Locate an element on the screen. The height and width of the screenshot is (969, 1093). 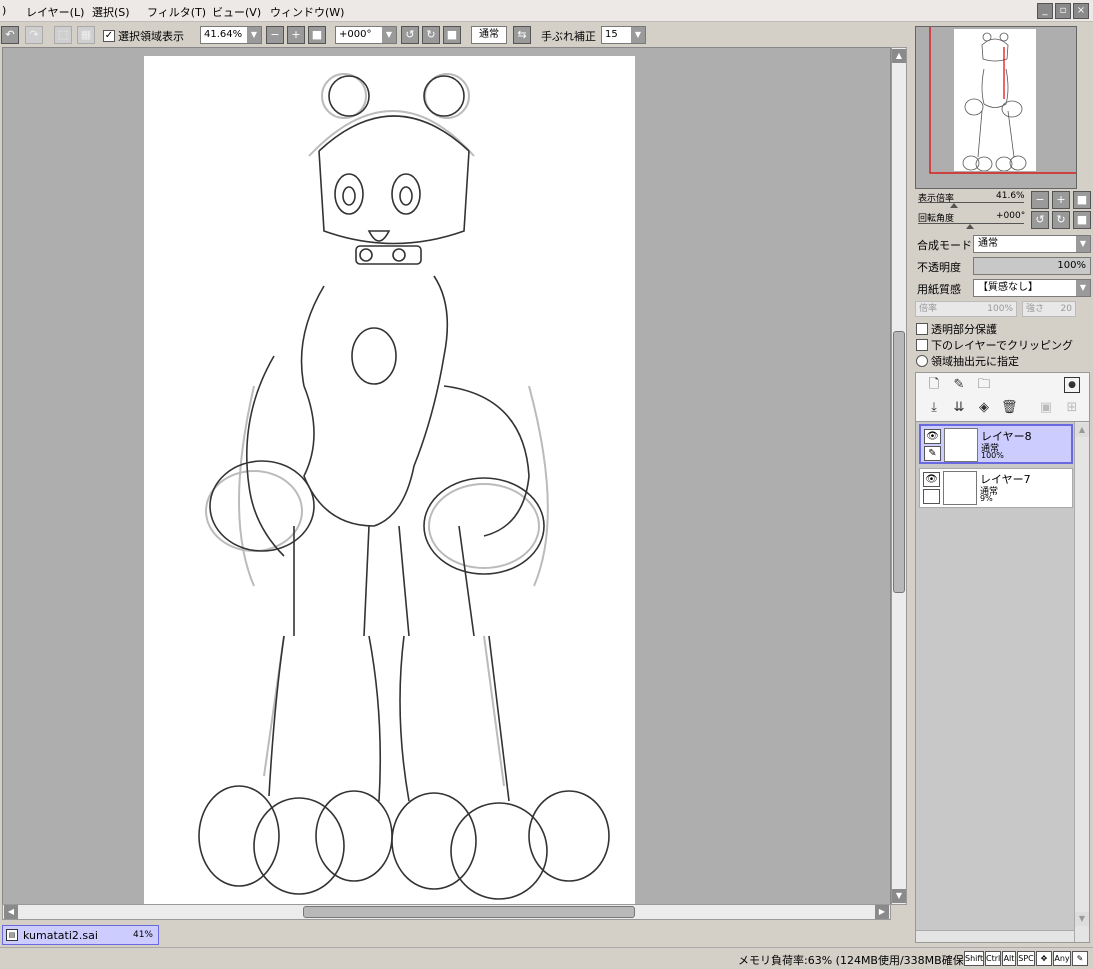
zoom-value: 41.64% is located at coordinates (223, 34).